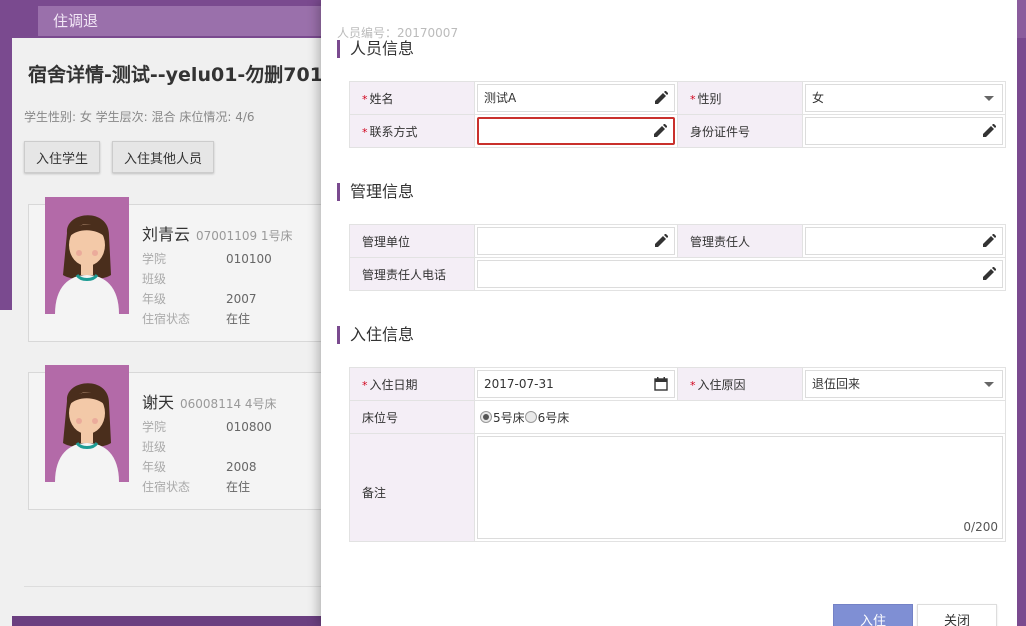  Describe the element at coordinates (76, 21) in the screenshot. I see `tab-label: 住调退` at that location.